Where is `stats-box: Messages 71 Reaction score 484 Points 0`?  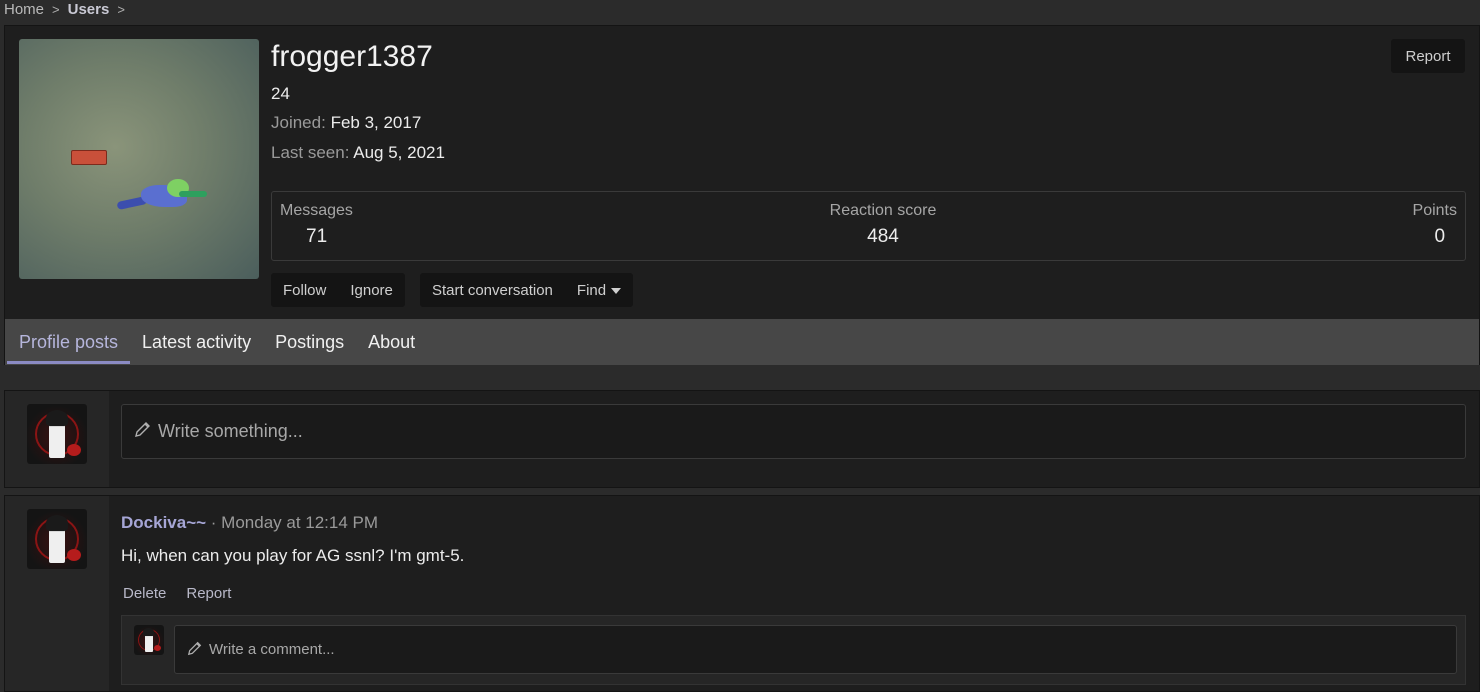
stats-box: Messages 71 Reaction score 484 Points 0 is located at coordinates (868, 226).